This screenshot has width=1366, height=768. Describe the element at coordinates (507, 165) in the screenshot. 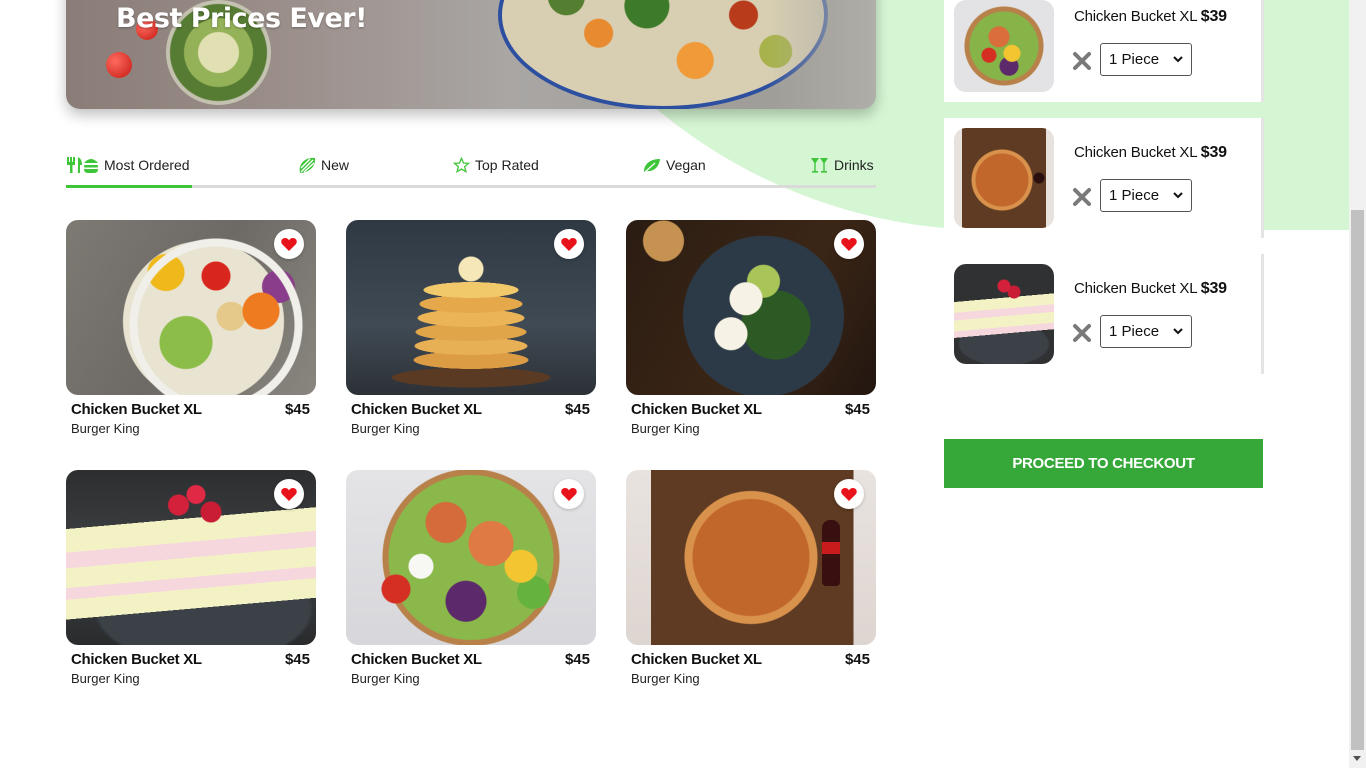

I see `tab-label: Top Rated` at that location.